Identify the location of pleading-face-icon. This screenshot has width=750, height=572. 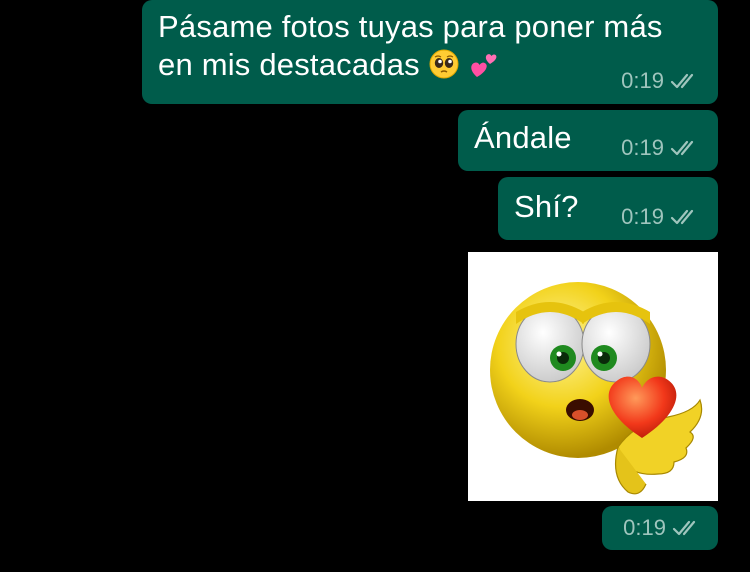
(444, 68).